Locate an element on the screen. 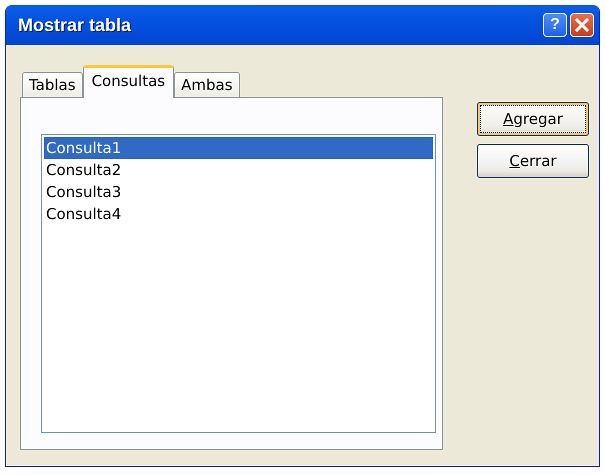 The image size is (605, 475). tab: Ambas is located at coordinates (207, 85).